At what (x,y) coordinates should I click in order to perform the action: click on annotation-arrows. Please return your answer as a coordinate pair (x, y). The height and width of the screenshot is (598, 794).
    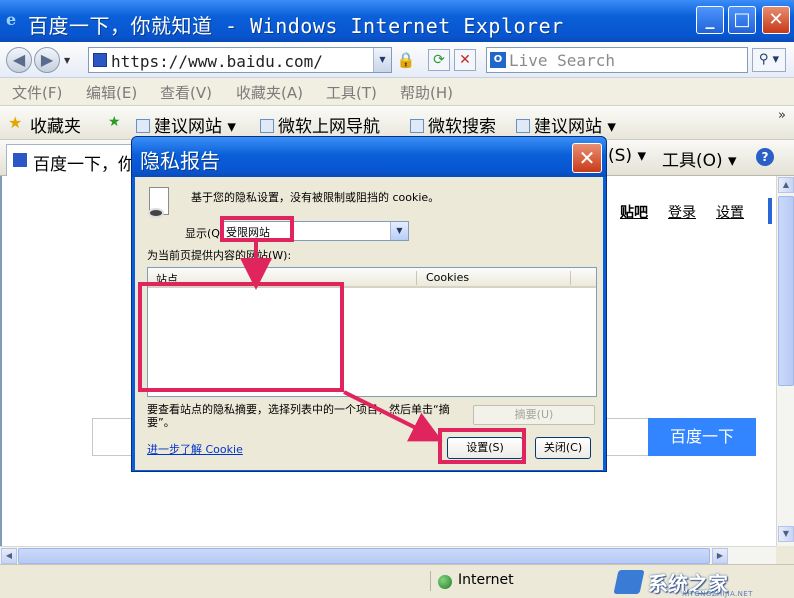
    Looking at the image, I should click on (341, 342).